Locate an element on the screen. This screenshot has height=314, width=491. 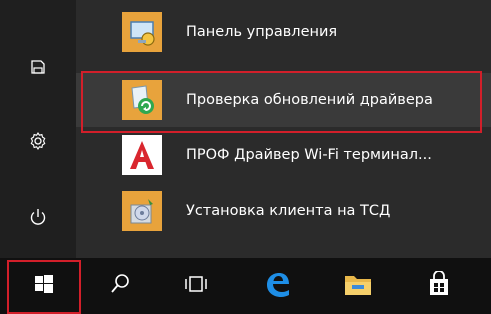
prof-driver-icon is located at coordinates (142, 155).